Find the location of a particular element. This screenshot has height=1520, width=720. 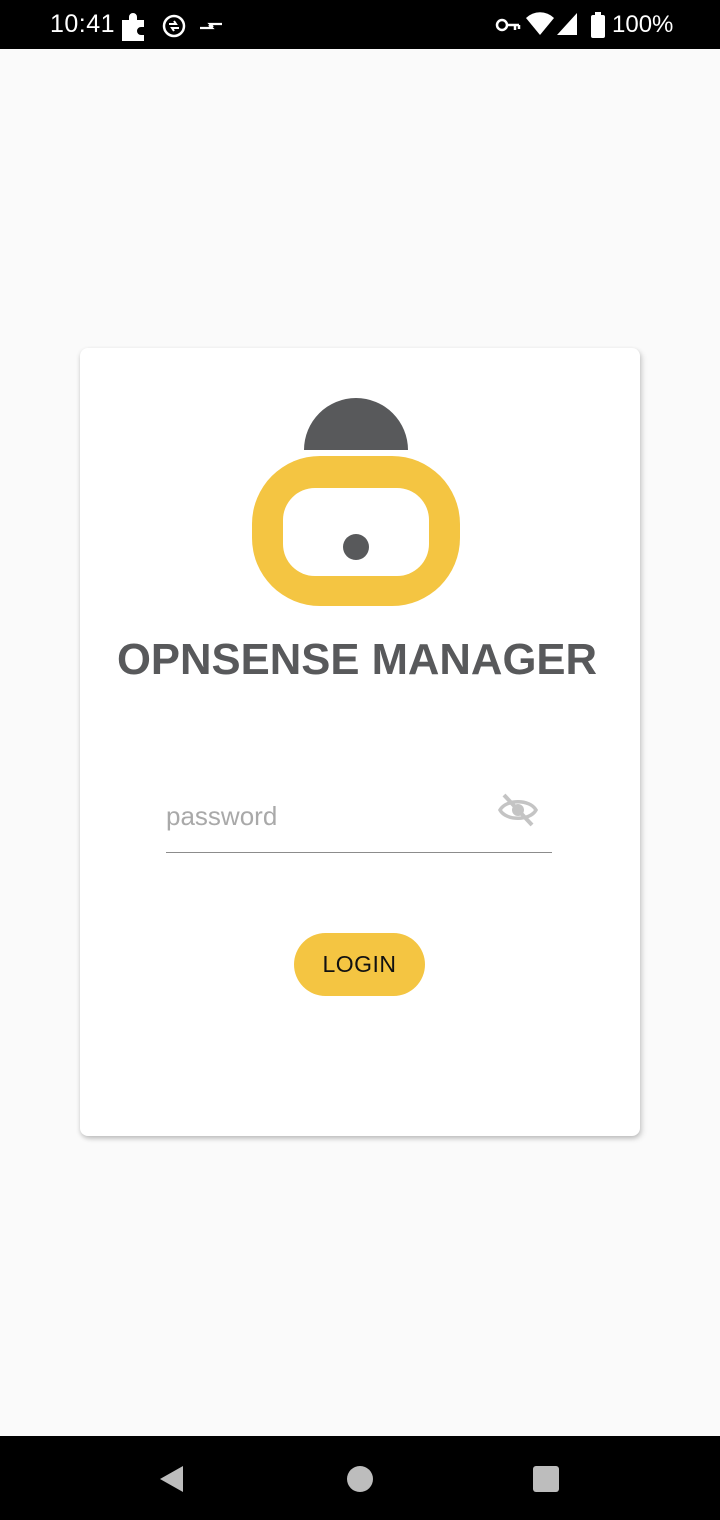

data-arrows-icon is located at coordinates (211, 26).